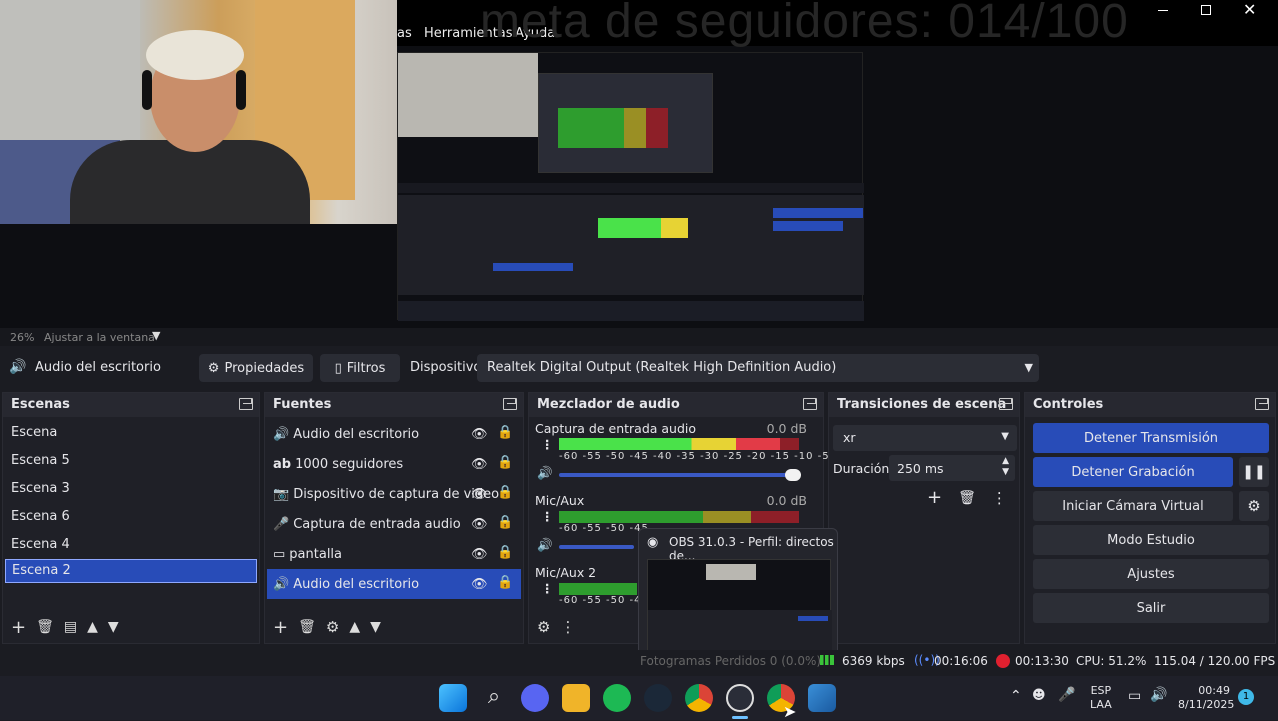 The width and height of the screenshot is (1278, 721). Describe the element at coordinates (131, 405) in the screenshot. I see `scenes-title: Escenas` at that location.